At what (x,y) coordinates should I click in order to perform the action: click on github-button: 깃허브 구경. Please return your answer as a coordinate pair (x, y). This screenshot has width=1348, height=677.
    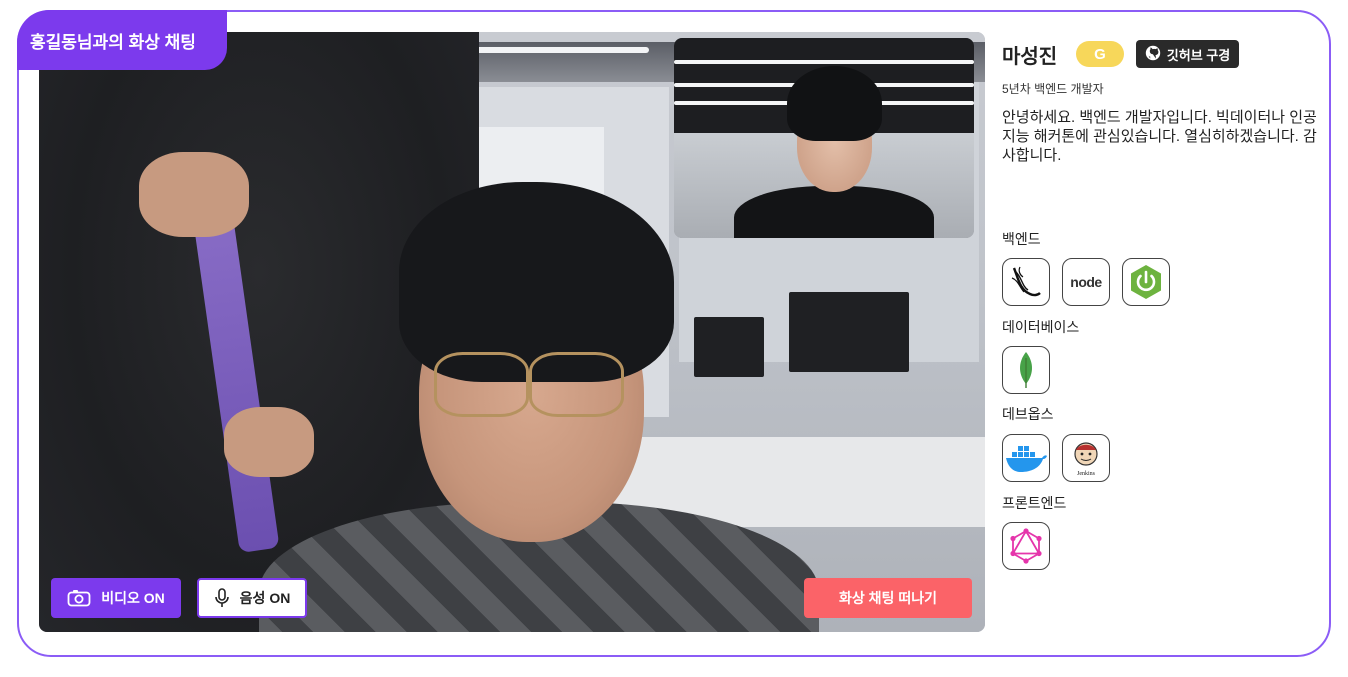
    Looking at the image, I should click on (1187, 54).